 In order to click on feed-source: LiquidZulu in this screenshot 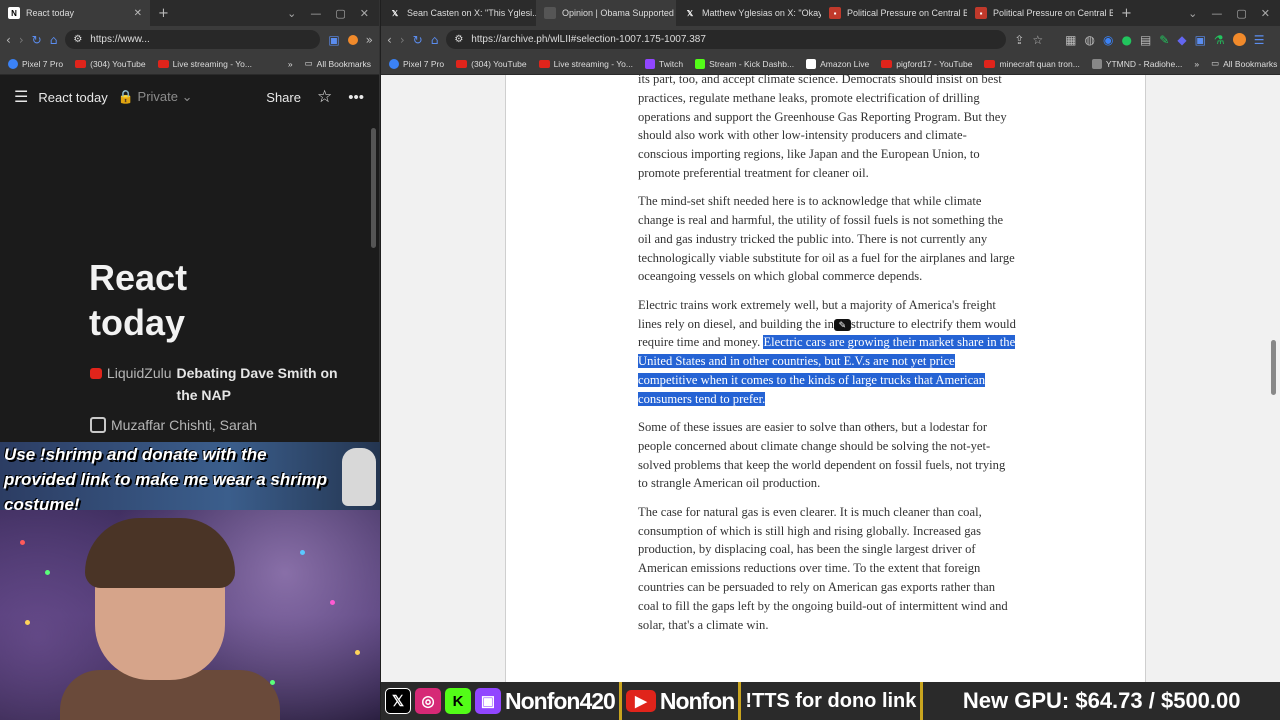, I will do `click(139, 373)`.